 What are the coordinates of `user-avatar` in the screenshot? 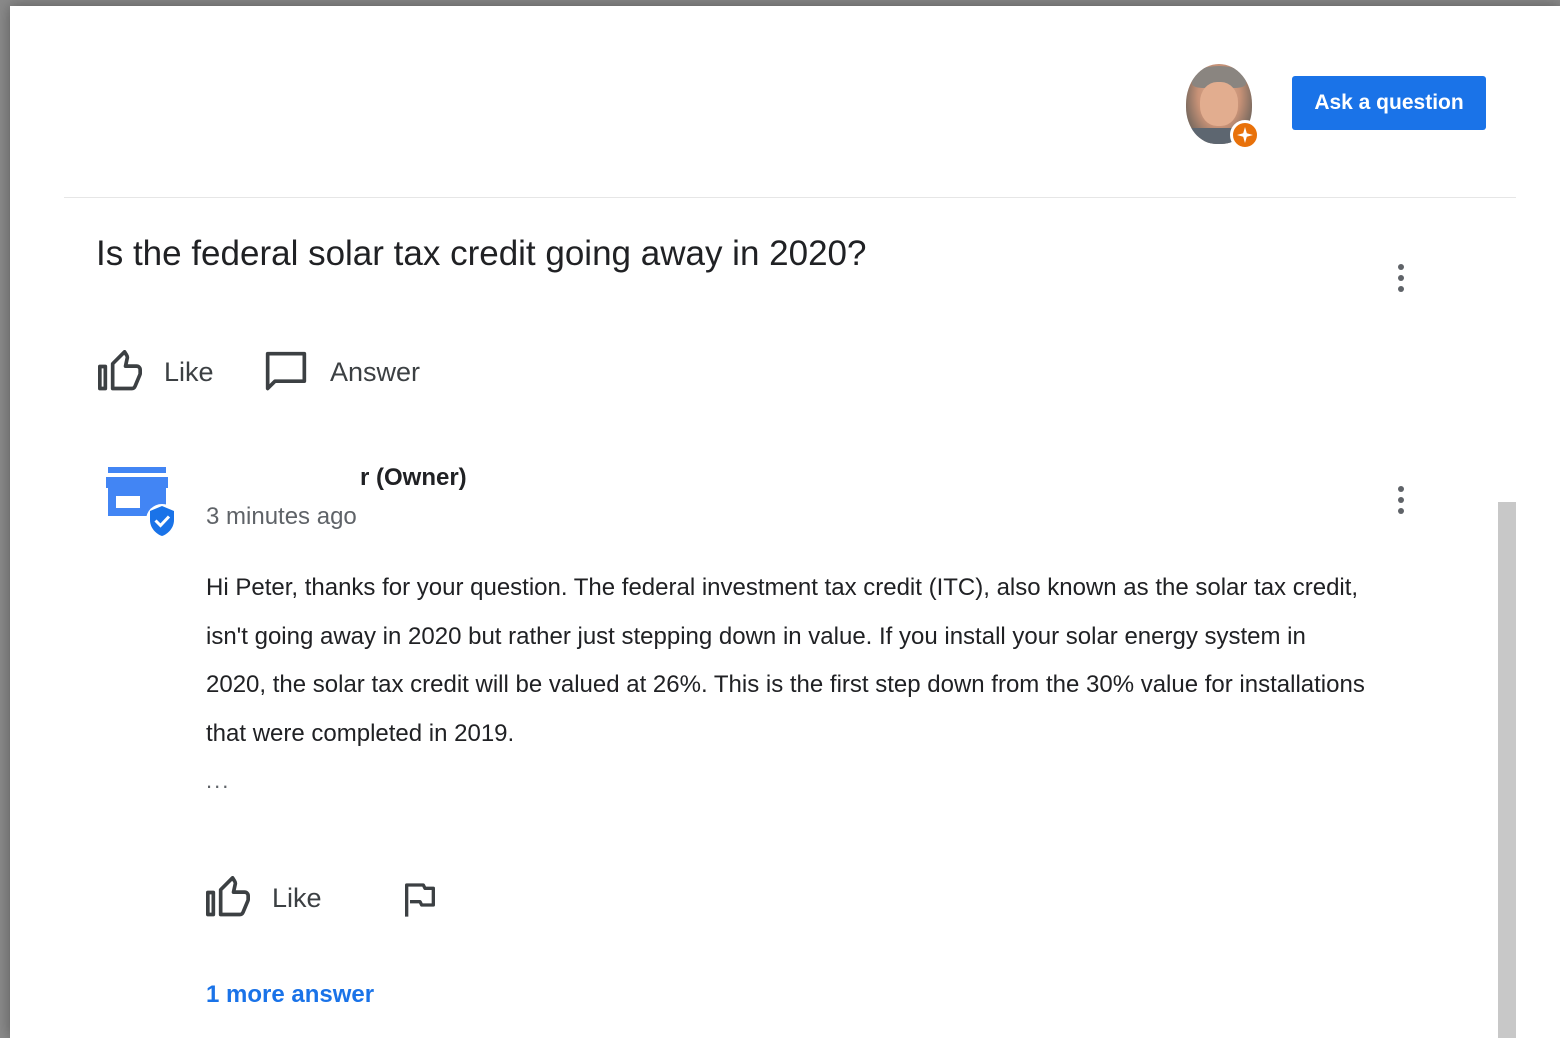 It's located at (1226, 108).